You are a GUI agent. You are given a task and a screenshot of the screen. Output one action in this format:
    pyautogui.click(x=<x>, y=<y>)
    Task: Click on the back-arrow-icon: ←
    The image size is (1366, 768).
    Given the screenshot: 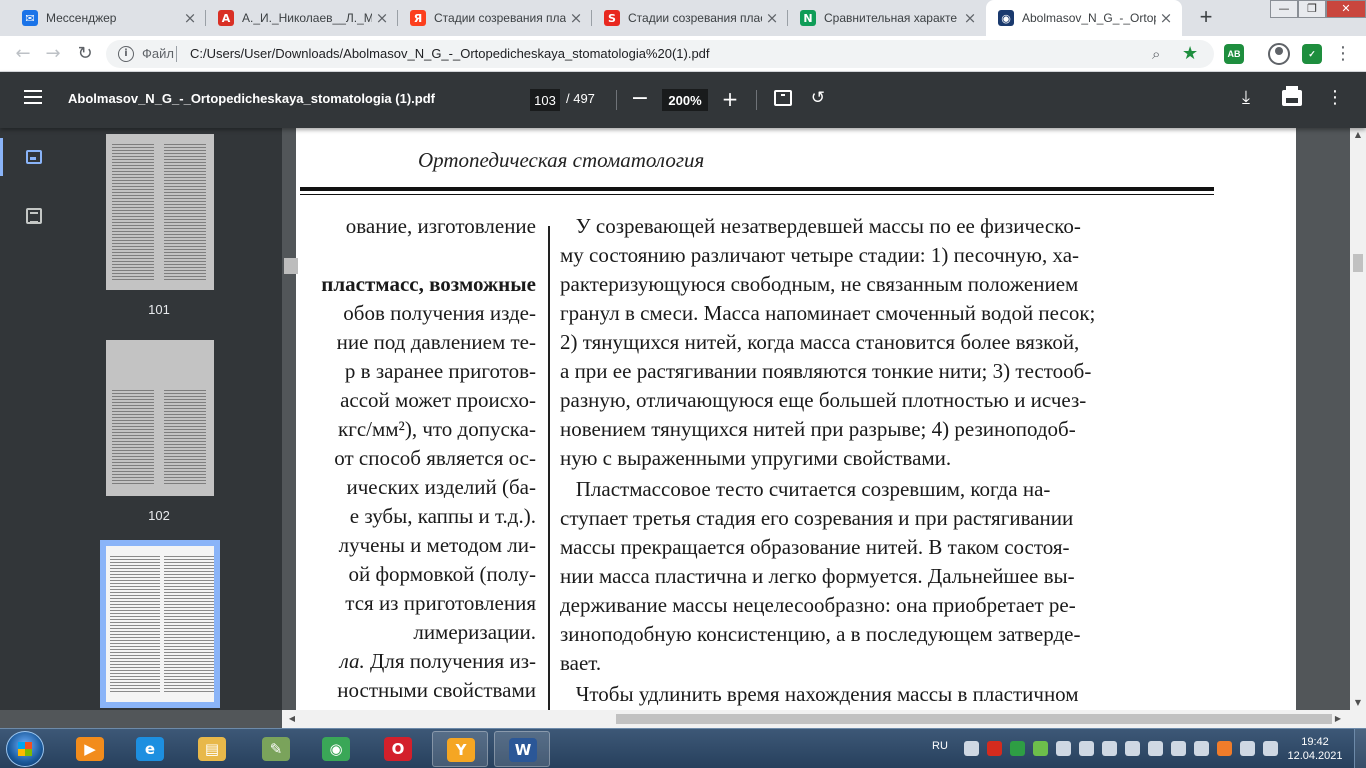 What is the action you would take?
    pyautogui.click(x=23, y=54)
    